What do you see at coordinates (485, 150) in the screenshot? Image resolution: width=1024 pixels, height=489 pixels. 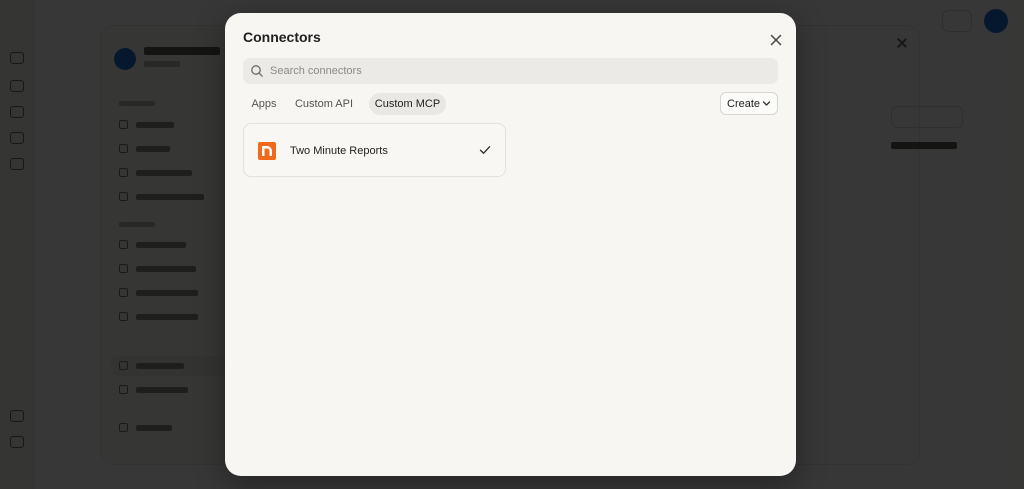 I see `checkmark-icon` at bounding box center [485, 150].